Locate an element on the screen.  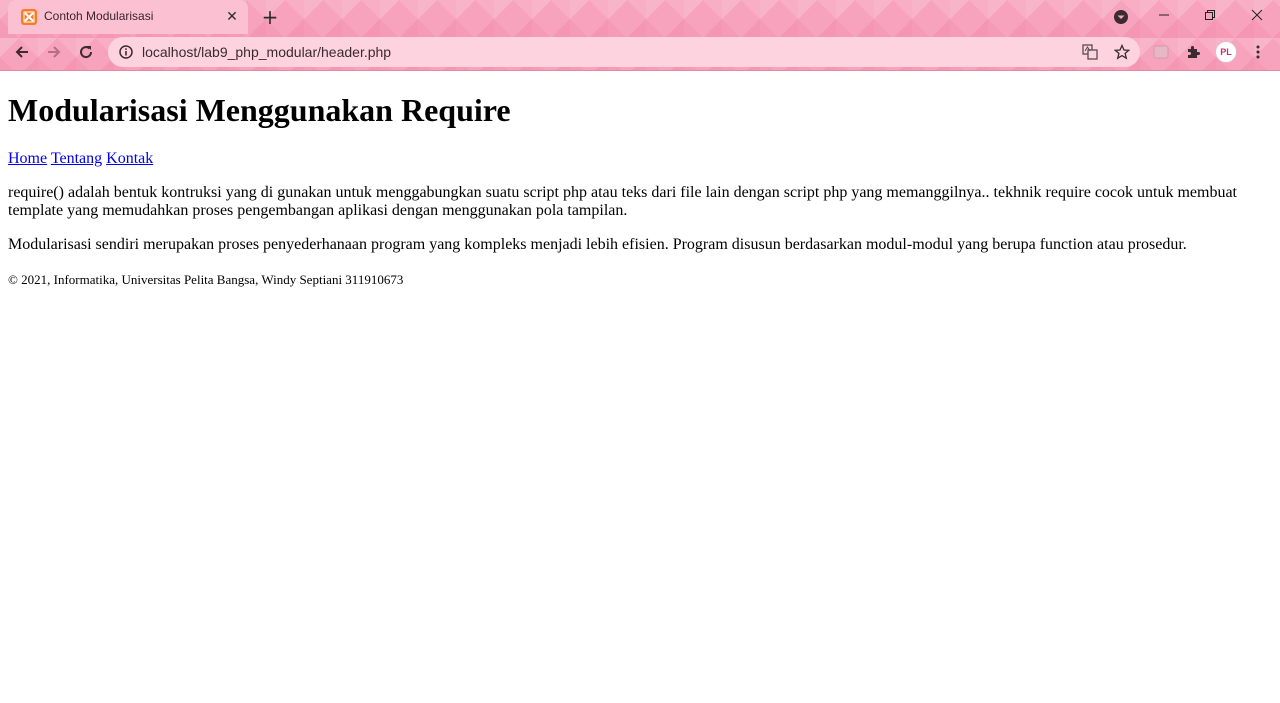
site-info-icon is located at coordinates (126, 52).